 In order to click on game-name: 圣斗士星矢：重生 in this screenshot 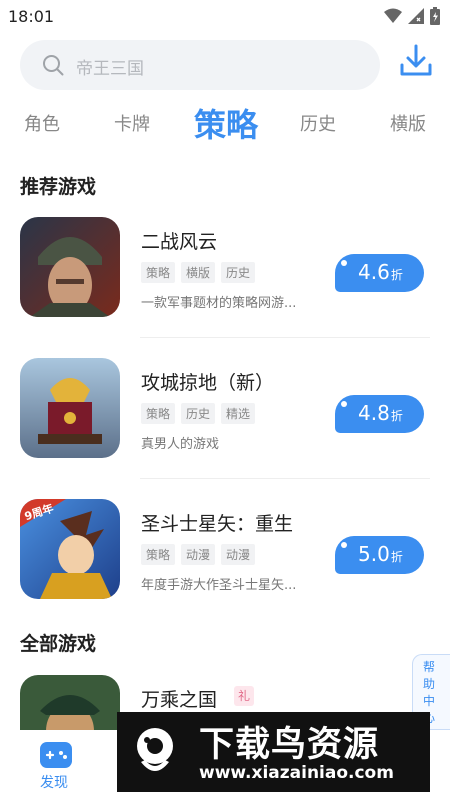, I will do `click(217, 524)`.